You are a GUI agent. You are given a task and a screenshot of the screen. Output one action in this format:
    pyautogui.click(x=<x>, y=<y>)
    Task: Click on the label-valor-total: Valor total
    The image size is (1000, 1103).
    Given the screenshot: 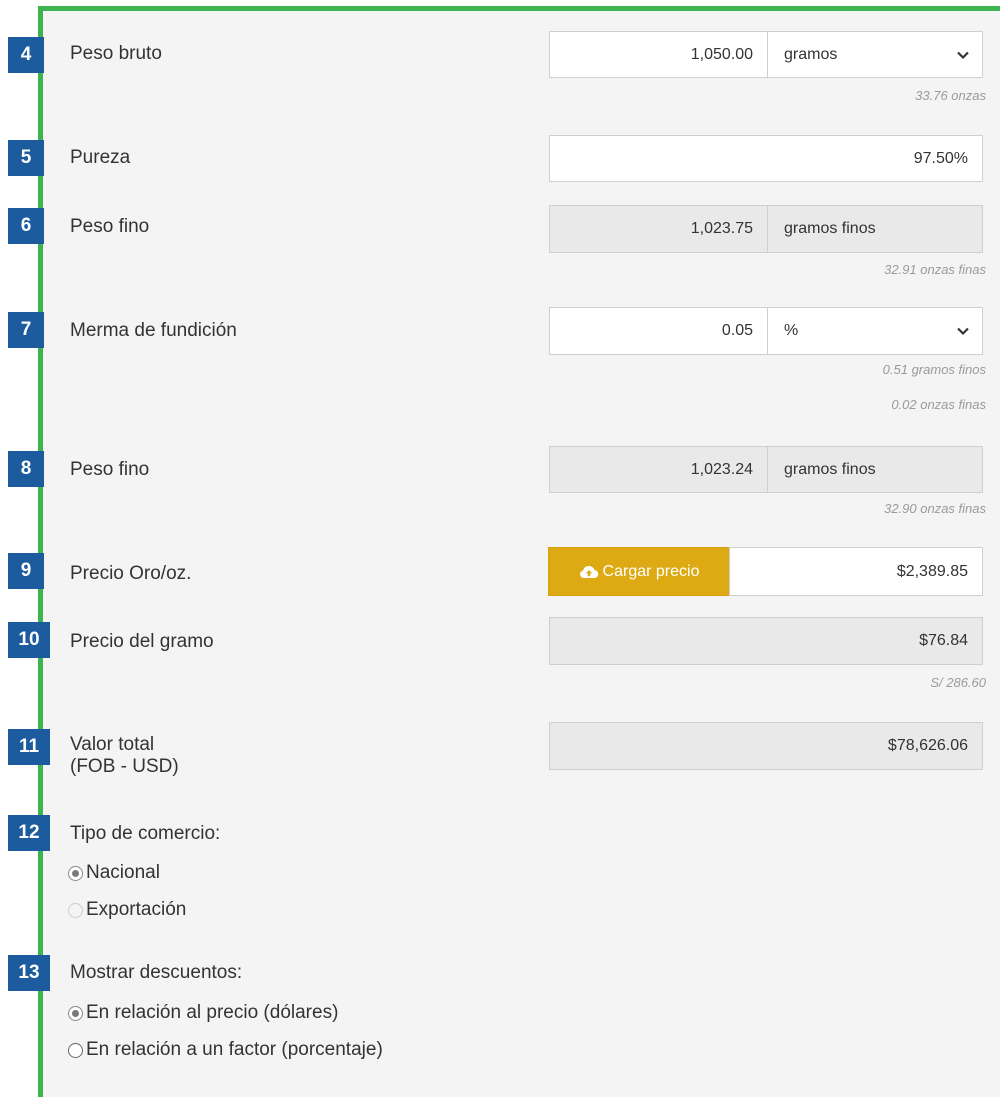 What is the action you would take?
    pyautogui.click(x=112, y=744)
    